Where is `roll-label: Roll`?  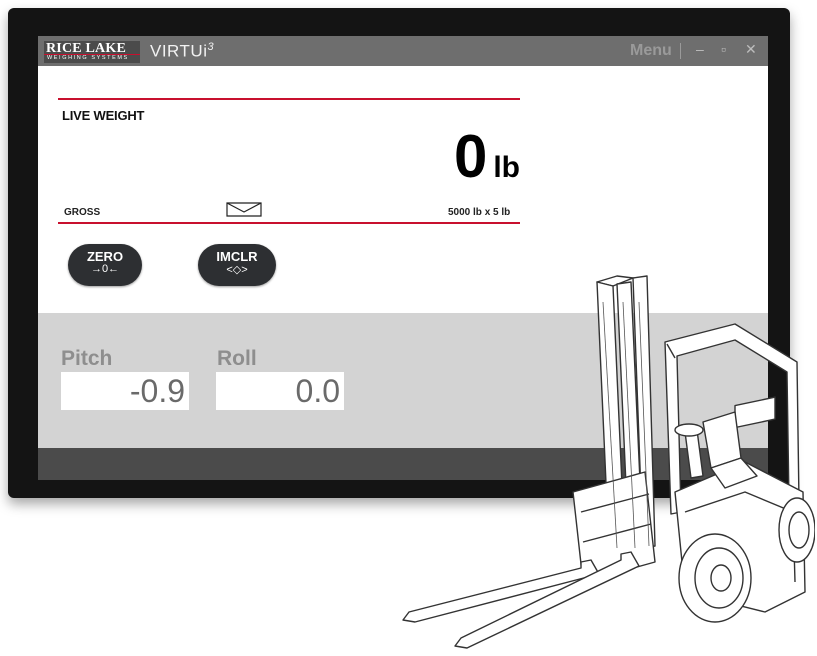
roll-label: Roll is located at coordinates (237, 358).